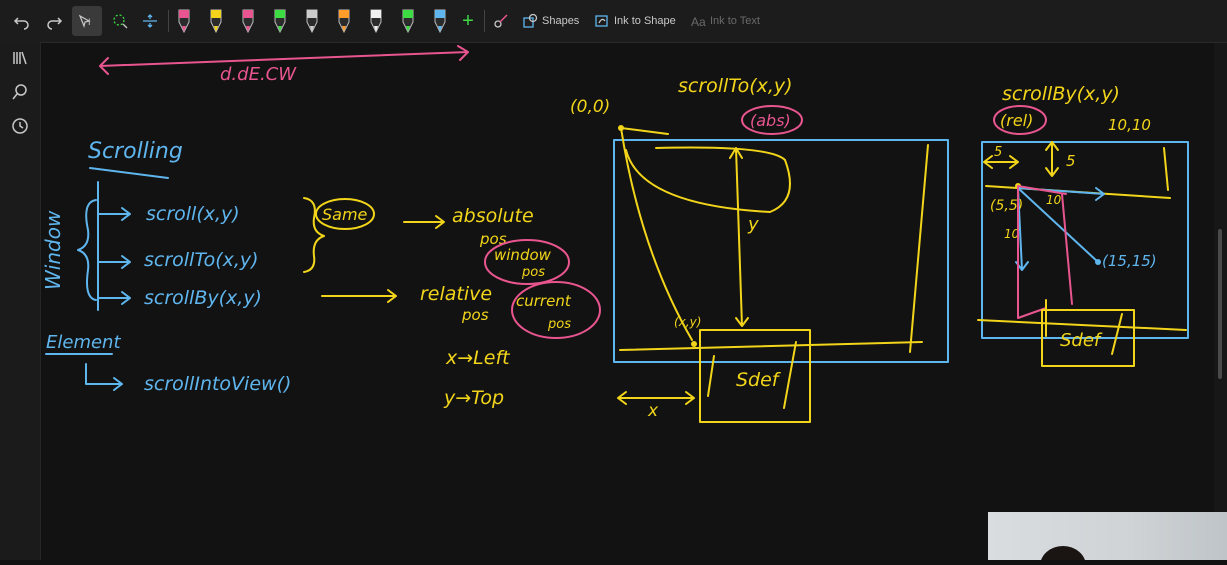 This screenshot has height=565, width=1227. Describe the element at coordinates (83, 342) in the screenshot. I see `element-label: Element` at that location.